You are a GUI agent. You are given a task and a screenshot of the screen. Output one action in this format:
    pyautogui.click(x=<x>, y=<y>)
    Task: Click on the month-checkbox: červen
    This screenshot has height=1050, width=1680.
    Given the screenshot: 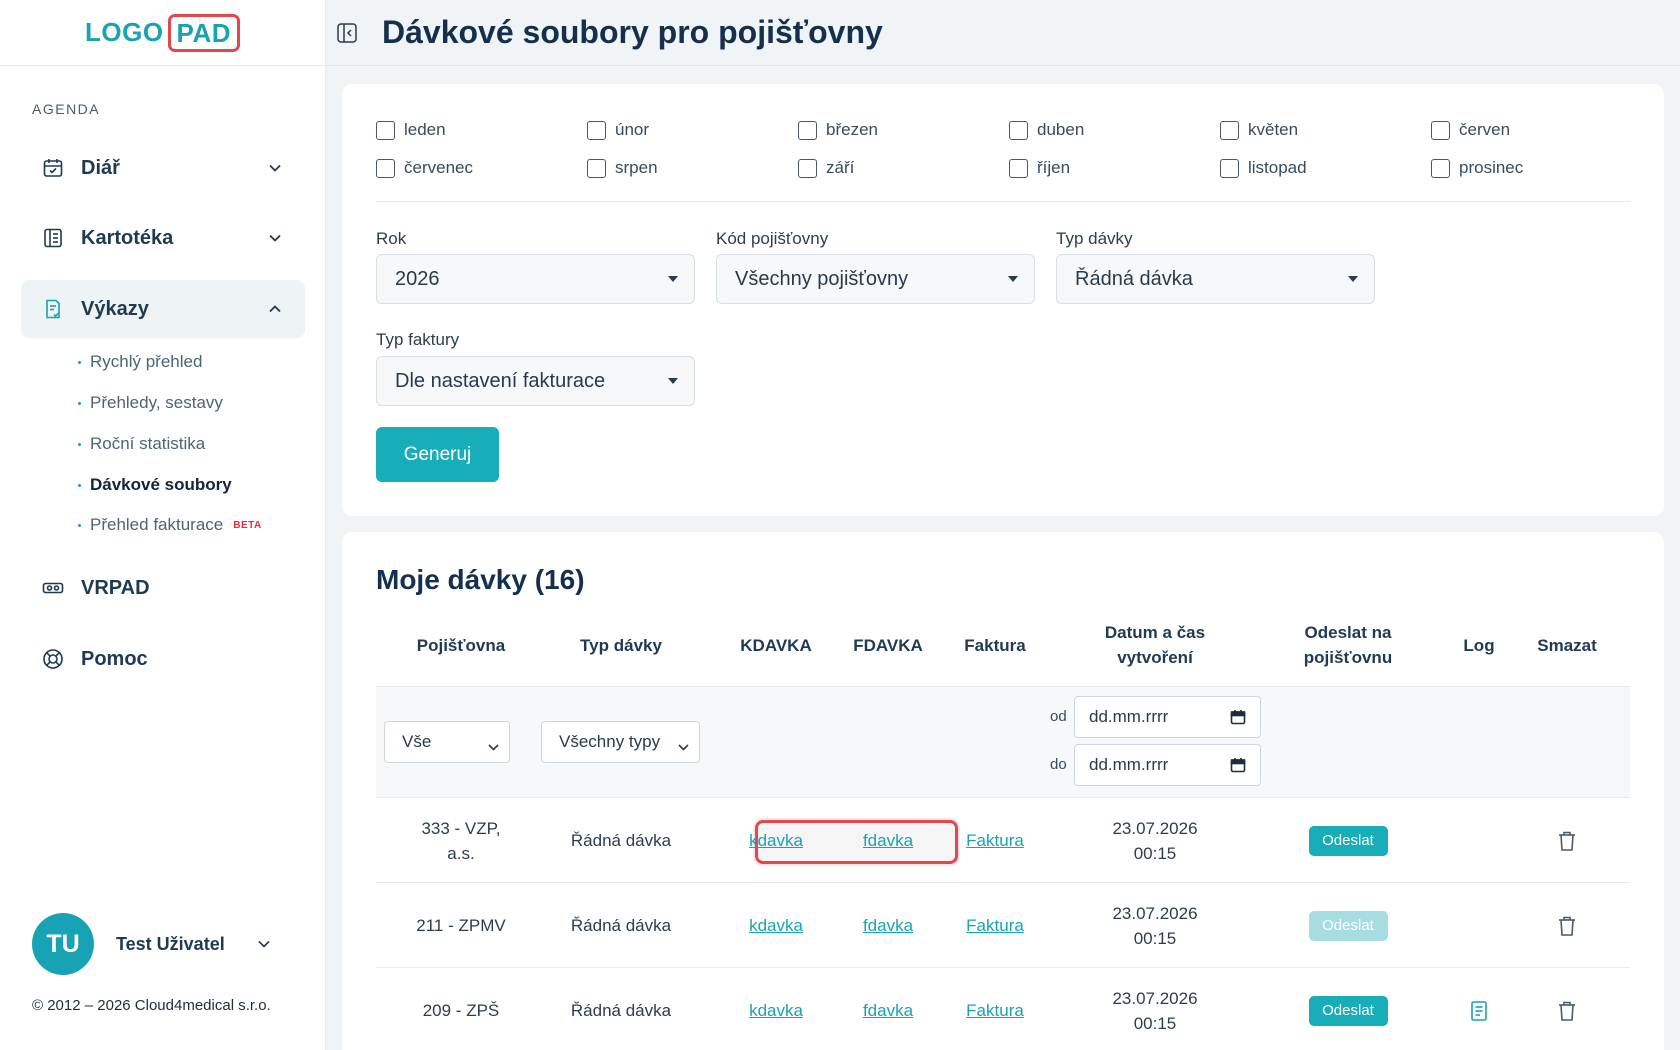 What is the action you would take?
    pyautogui.click(x=1470, y=130)
    